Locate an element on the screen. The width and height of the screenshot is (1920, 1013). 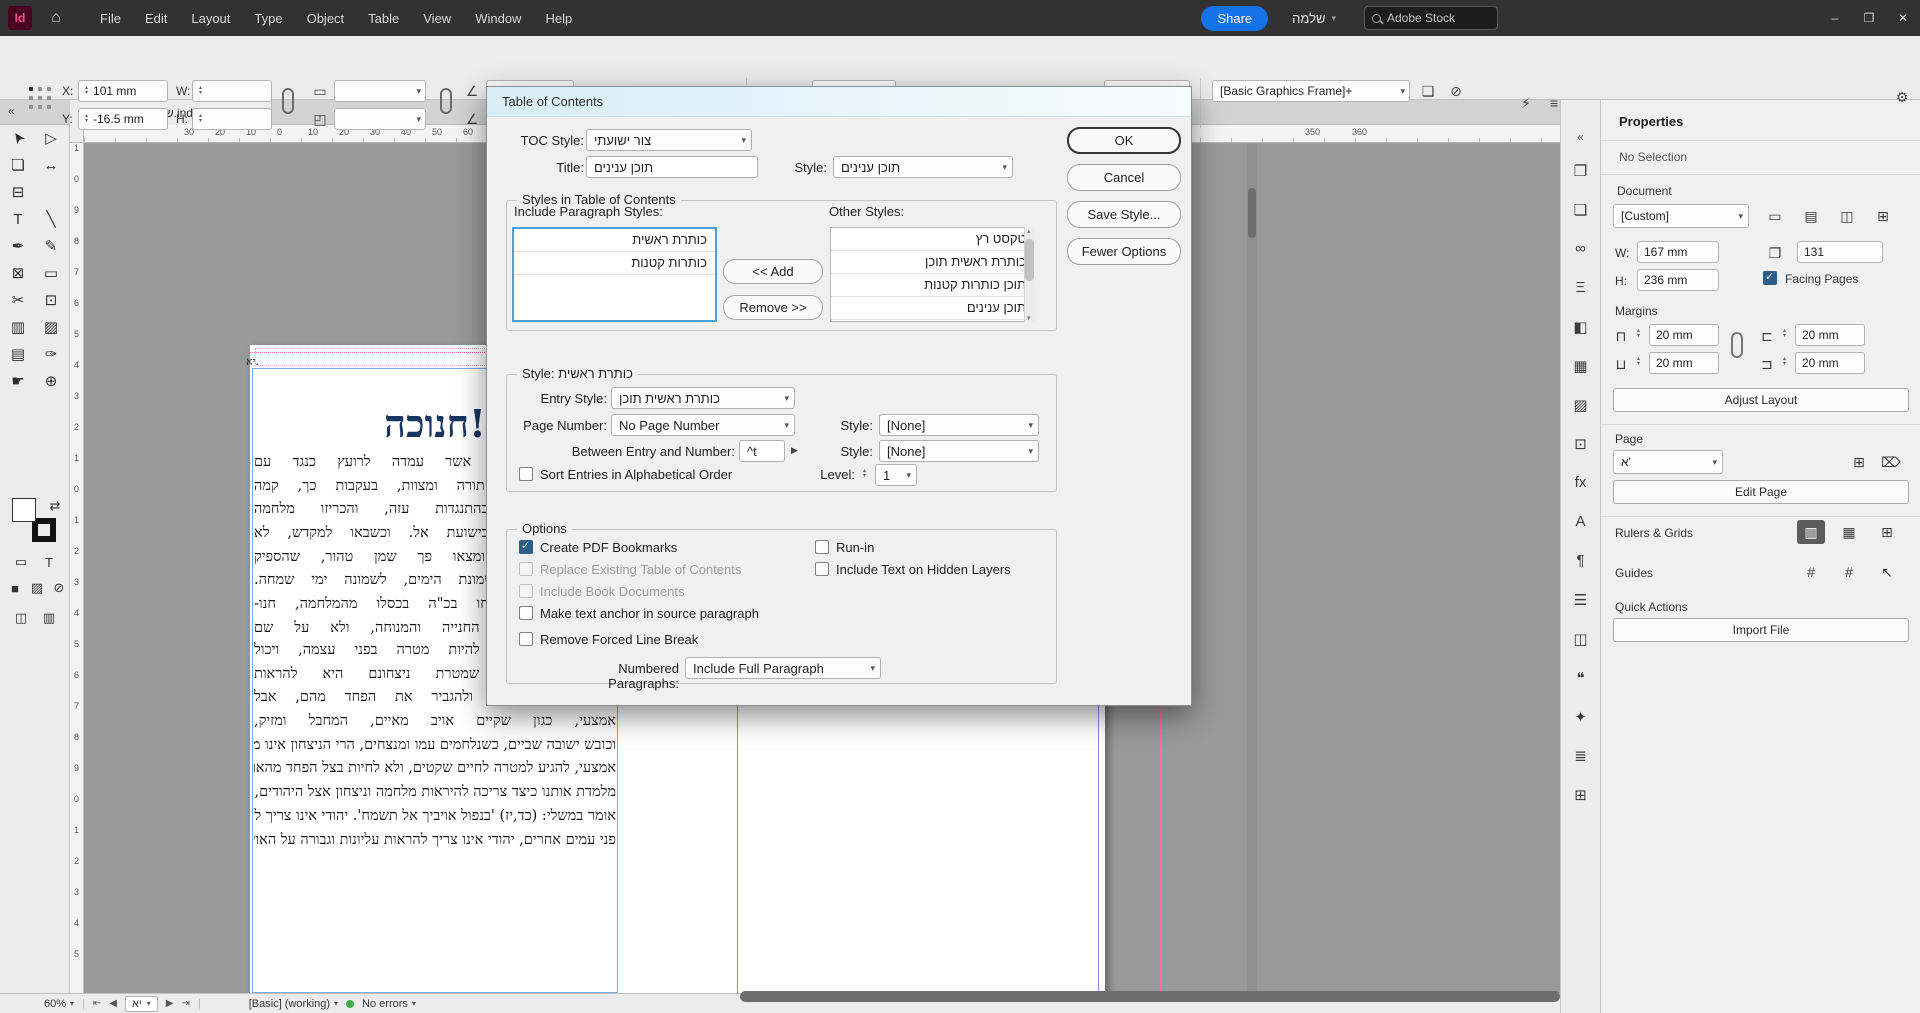
margin-top-spinner is located at coordinates (1638, 334).